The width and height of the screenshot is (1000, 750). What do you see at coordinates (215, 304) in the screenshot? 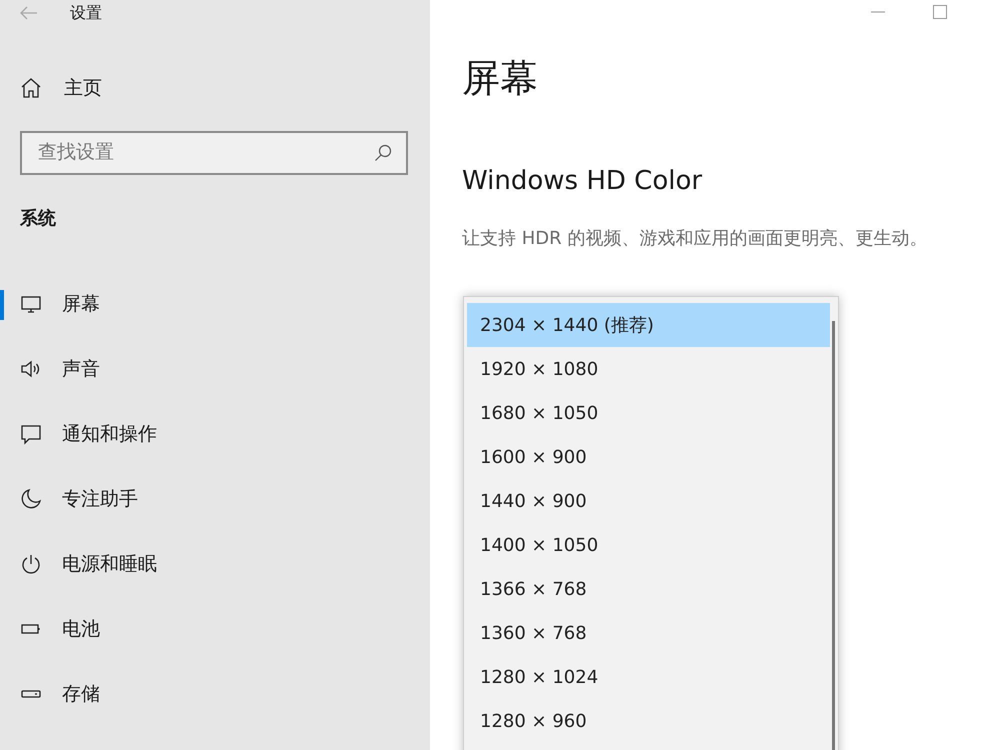
I see `sidebar-item: 屏幕` at bounding box center [215, 304].